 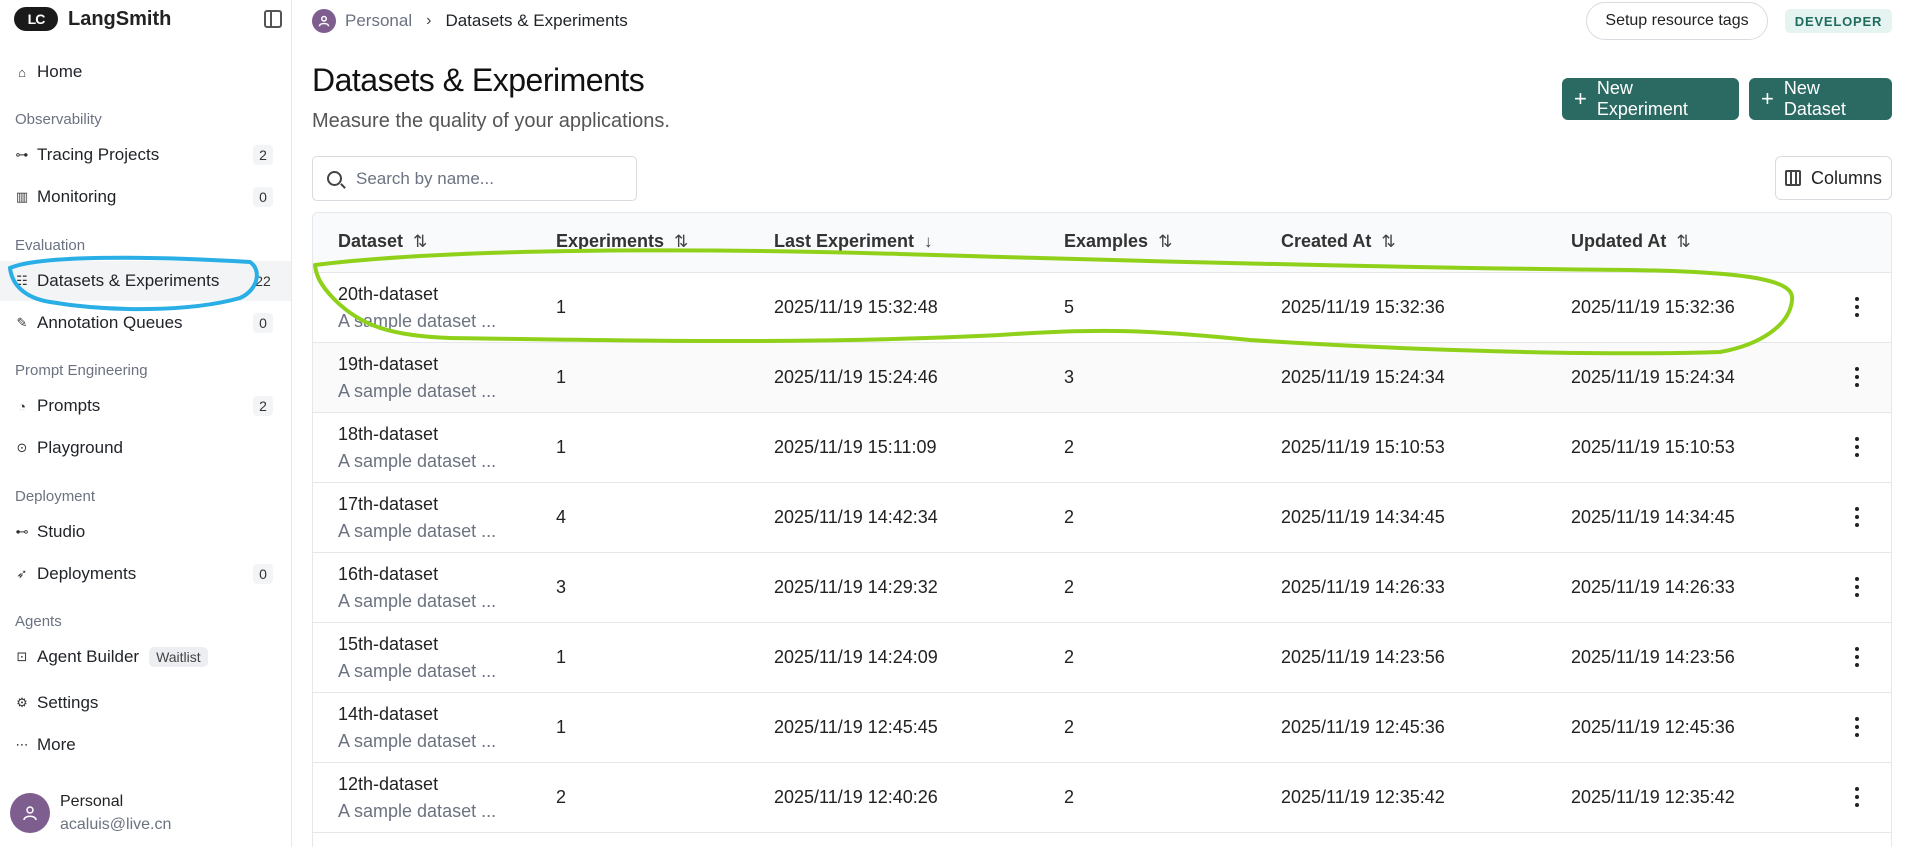 I want to click on sidebar-item-more: ⋯ More, so click(x=145, y=745).